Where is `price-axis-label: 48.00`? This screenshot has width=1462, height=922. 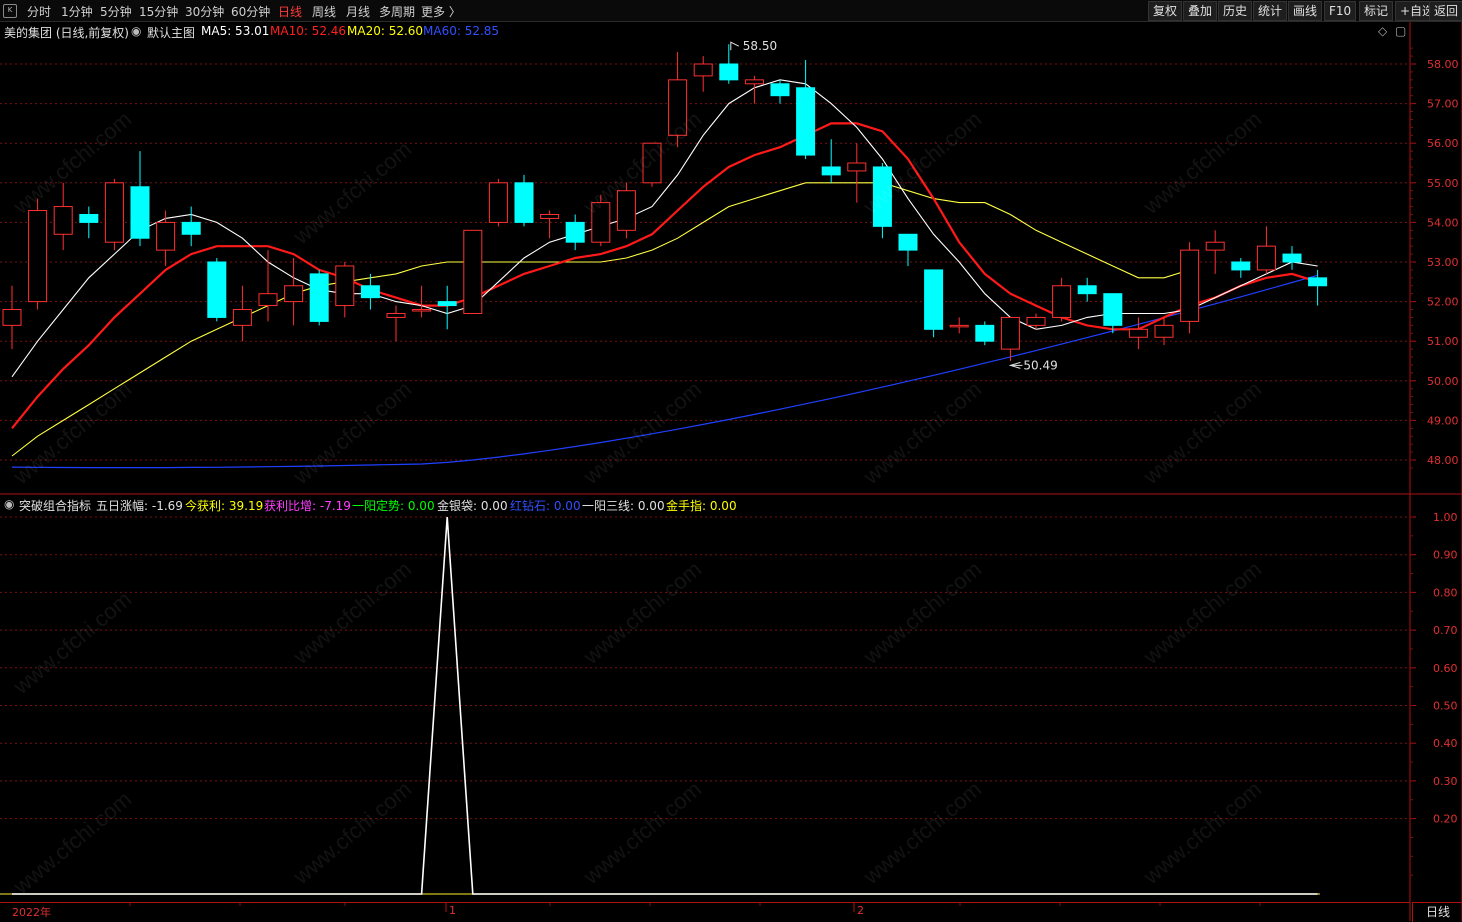
price-axis-label: 48.00 is located at coordinates (1443, 460).